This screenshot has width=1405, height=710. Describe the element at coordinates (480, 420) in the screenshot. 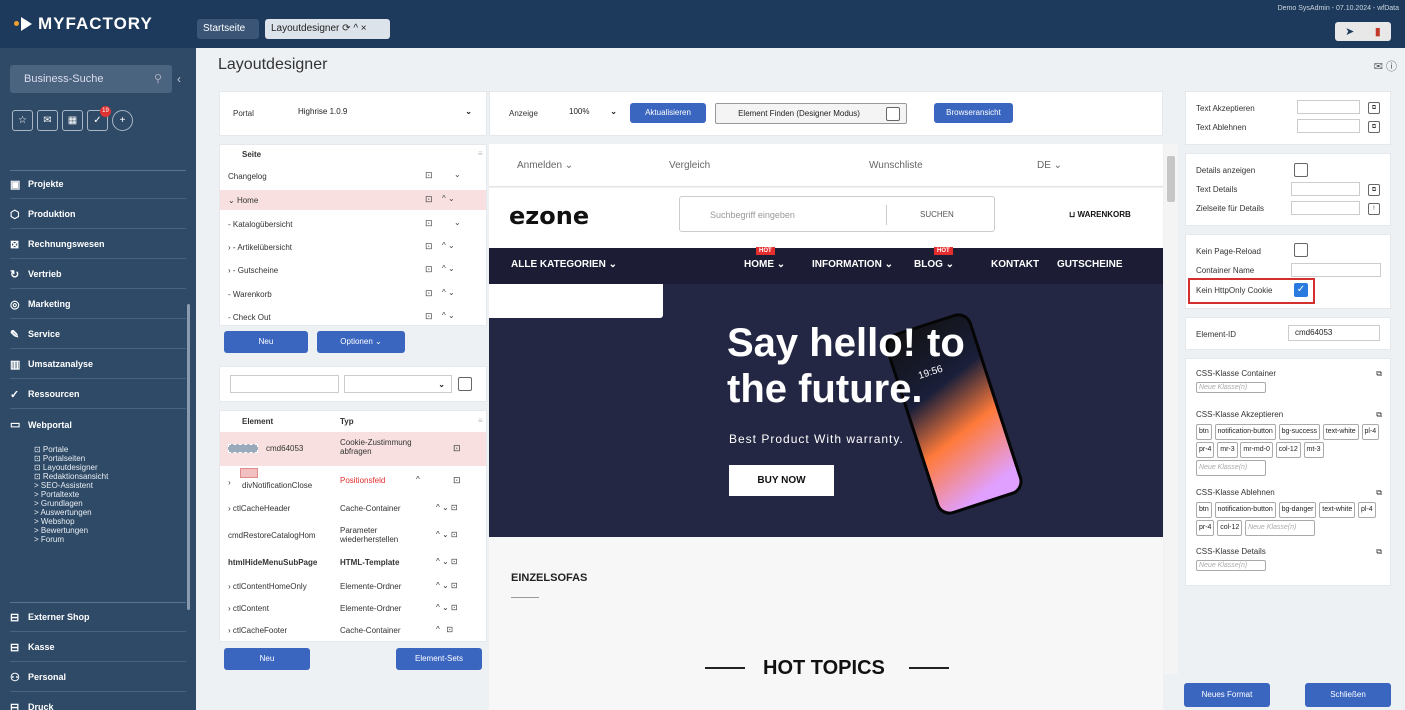

I see `menu-icon: ≡` at that location.